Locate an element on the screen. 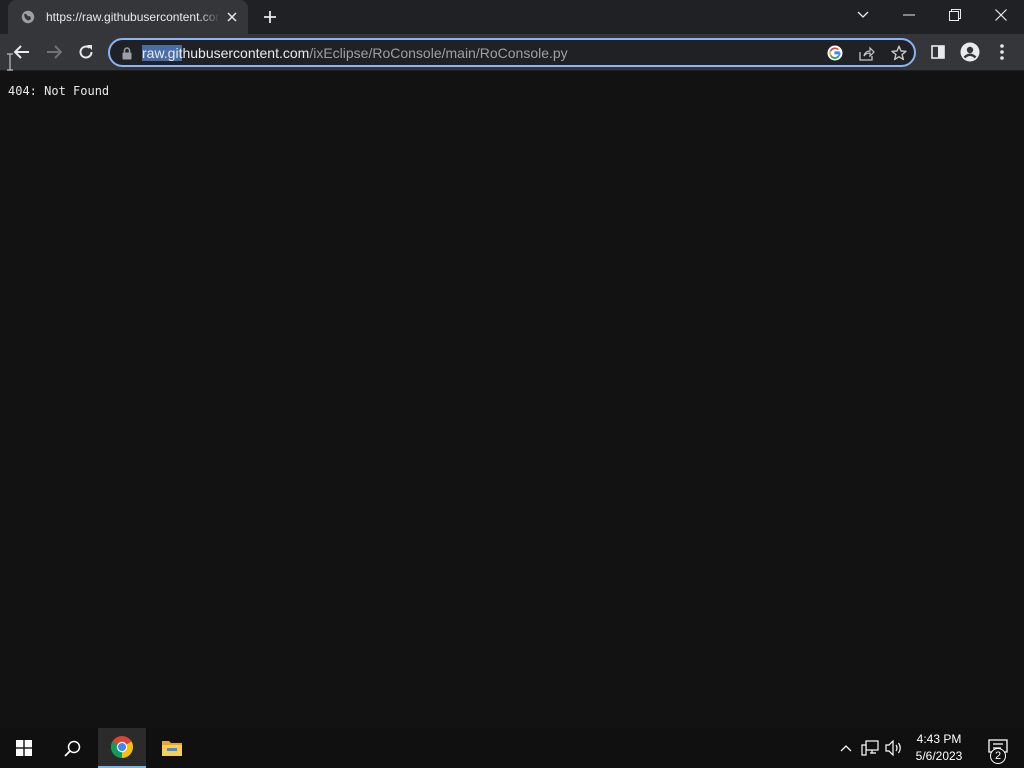  reload-icon is located at coordinates (86, 52).